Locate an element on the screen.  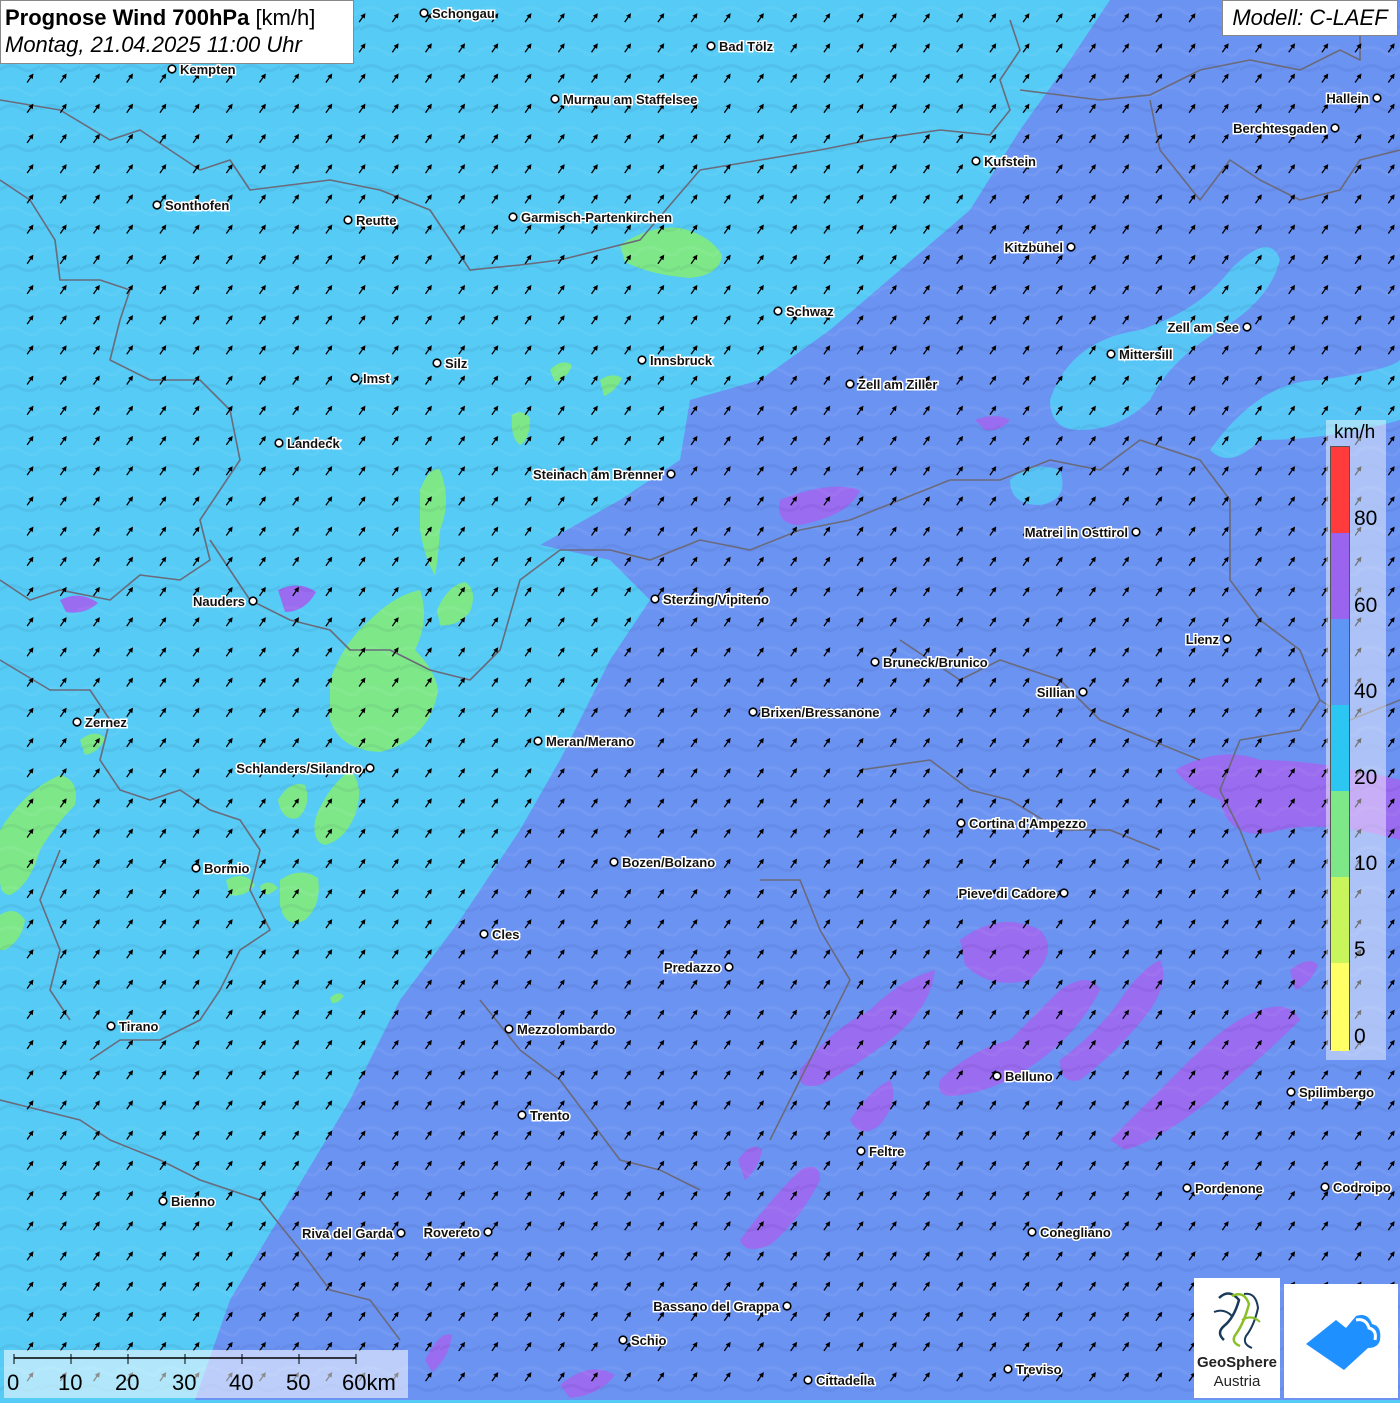
city-label: Bozen/Bolzano is located at coordinates (668, 862).